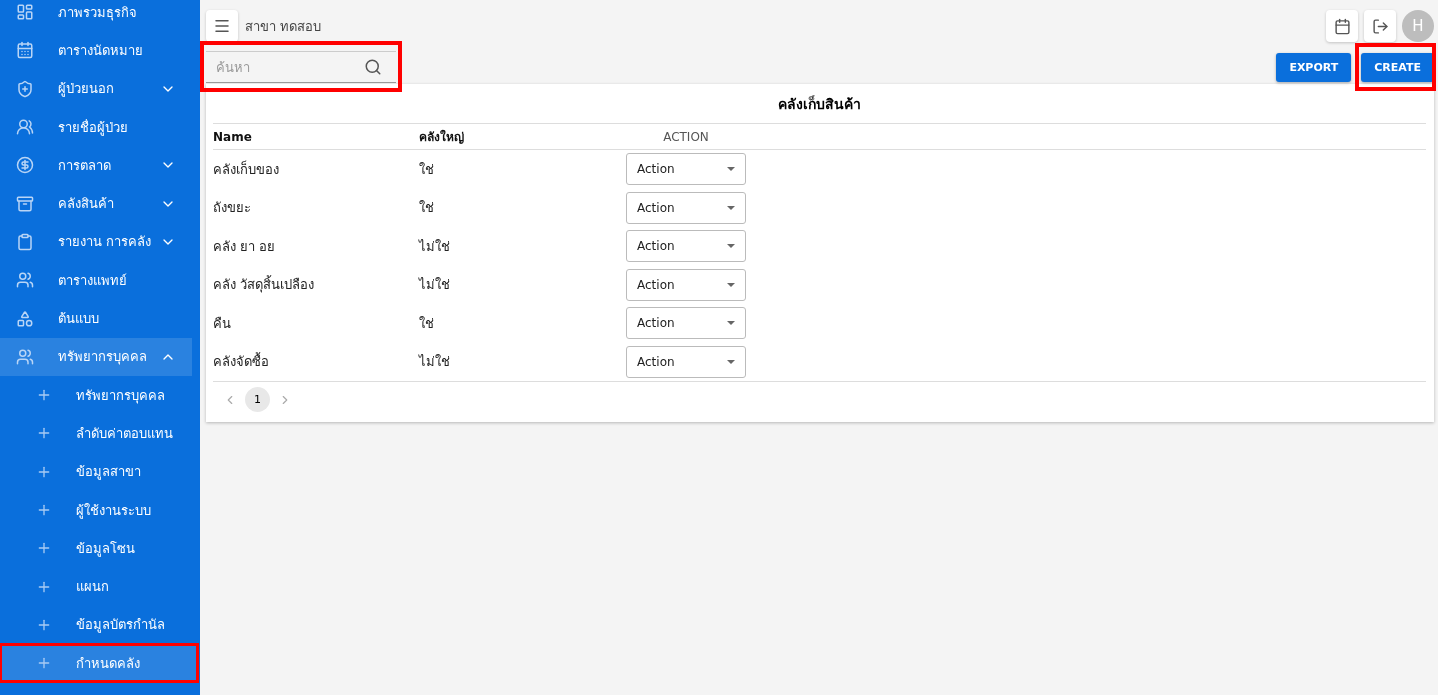 This screenshot has width=1438, height=695. What do you see at coordinates (79, 319) in the screenshot?
I see `sidebar-label: ต้นแบบ` at bounding box center [79, 319].